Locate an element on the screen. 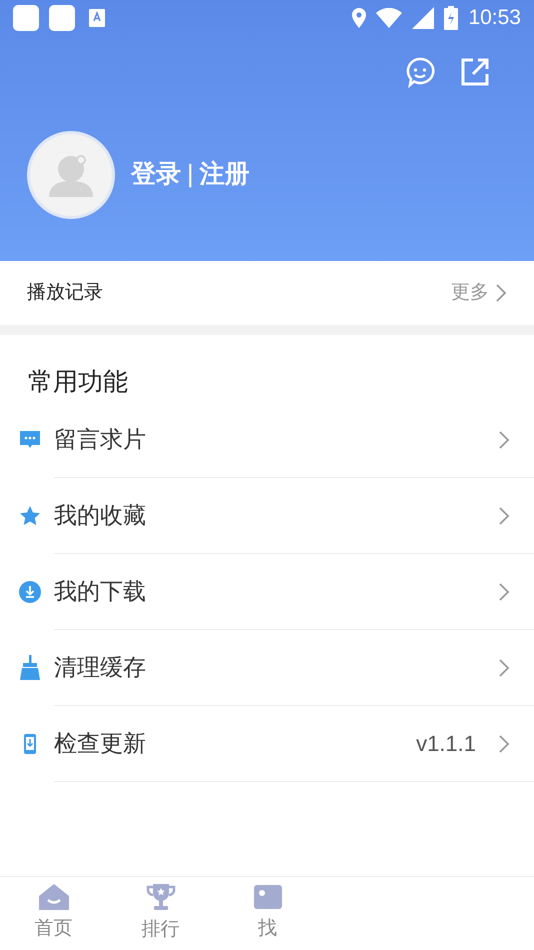 This screenshot has width=534, height=950. nav-tab: 找 is located at coordinates (267, 913).